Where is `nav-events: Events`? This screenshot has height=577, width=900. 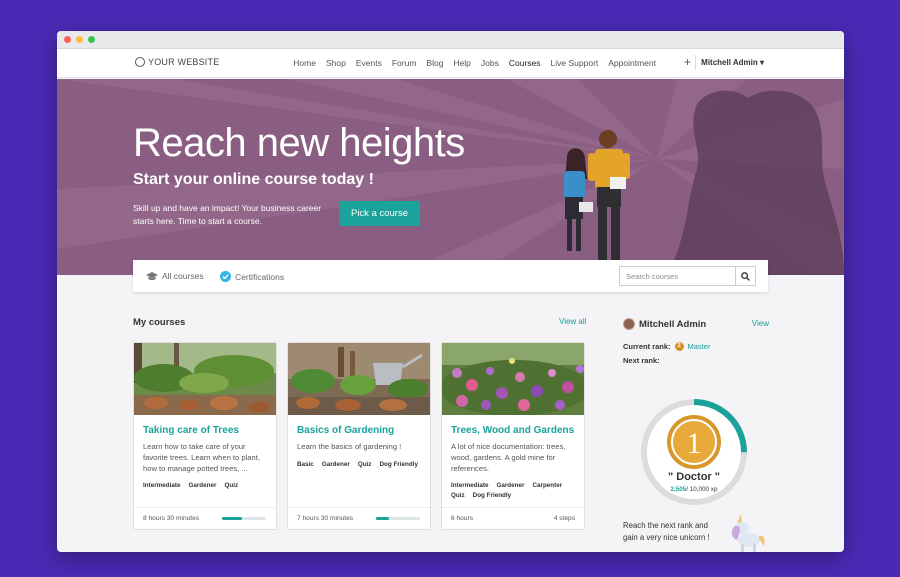
nav-events: Events is located at coordinates (369, 63).